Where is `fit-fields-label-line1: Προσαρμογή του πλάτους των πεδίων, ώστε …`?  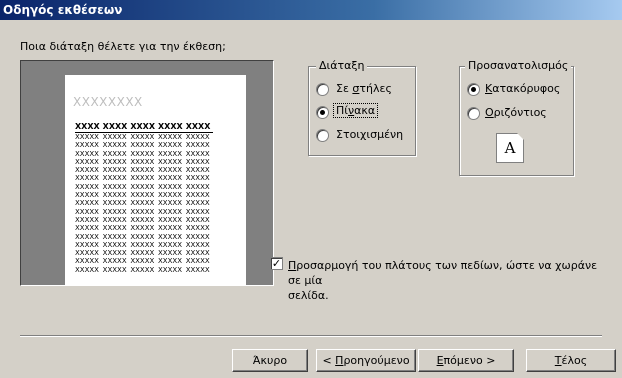
fit-fields-label-line1: Προσαρμογή του πλάτους των πεδίων, ώστε … is located at coordinates (443, 273).